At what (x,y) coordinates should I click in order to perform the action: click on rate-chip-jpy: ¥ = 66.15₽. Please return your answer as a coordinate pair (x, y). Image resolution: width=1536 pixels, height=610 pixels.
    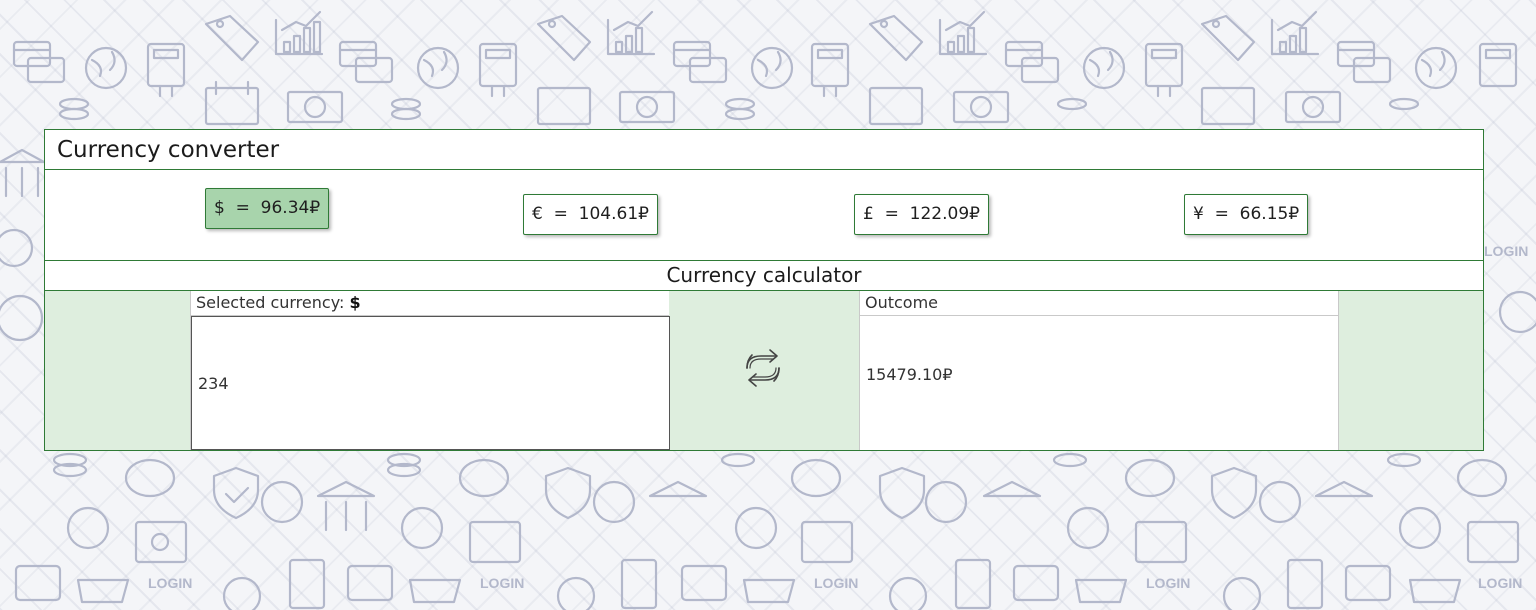
    Looking at the image, I should click on (1246, 214).